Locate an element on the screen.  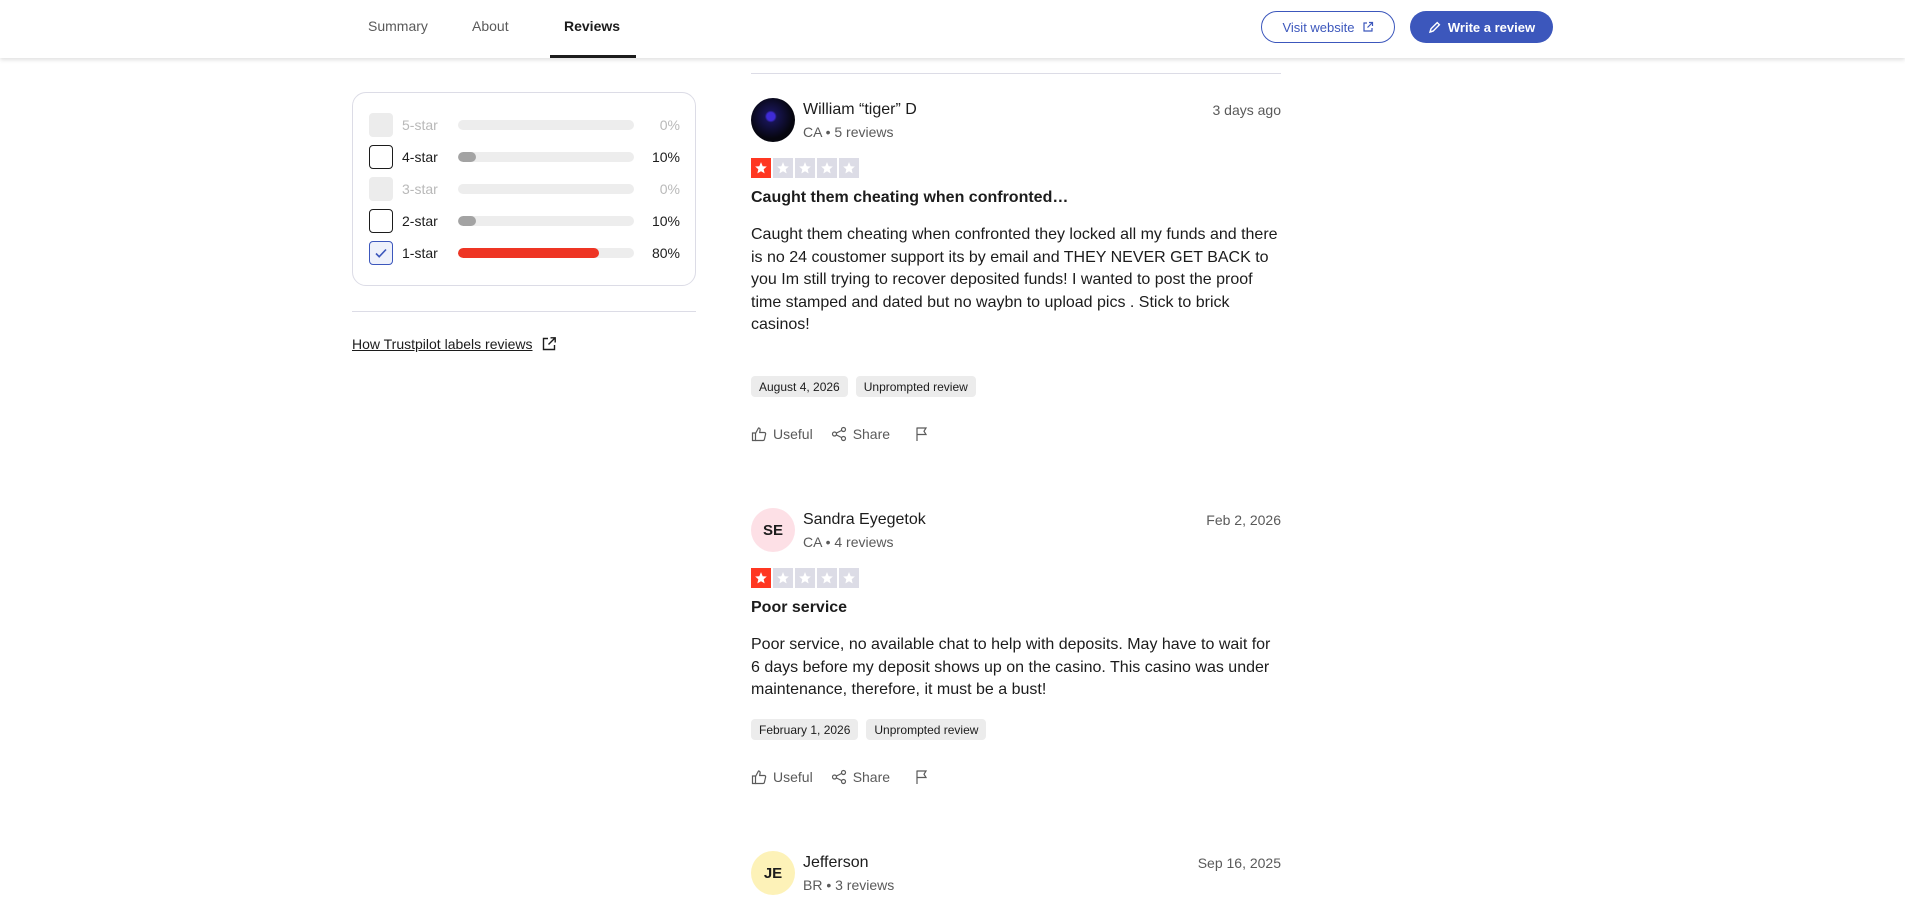
reviewer-meta: BR • 3 reviews is located at coordinates (849, 885).